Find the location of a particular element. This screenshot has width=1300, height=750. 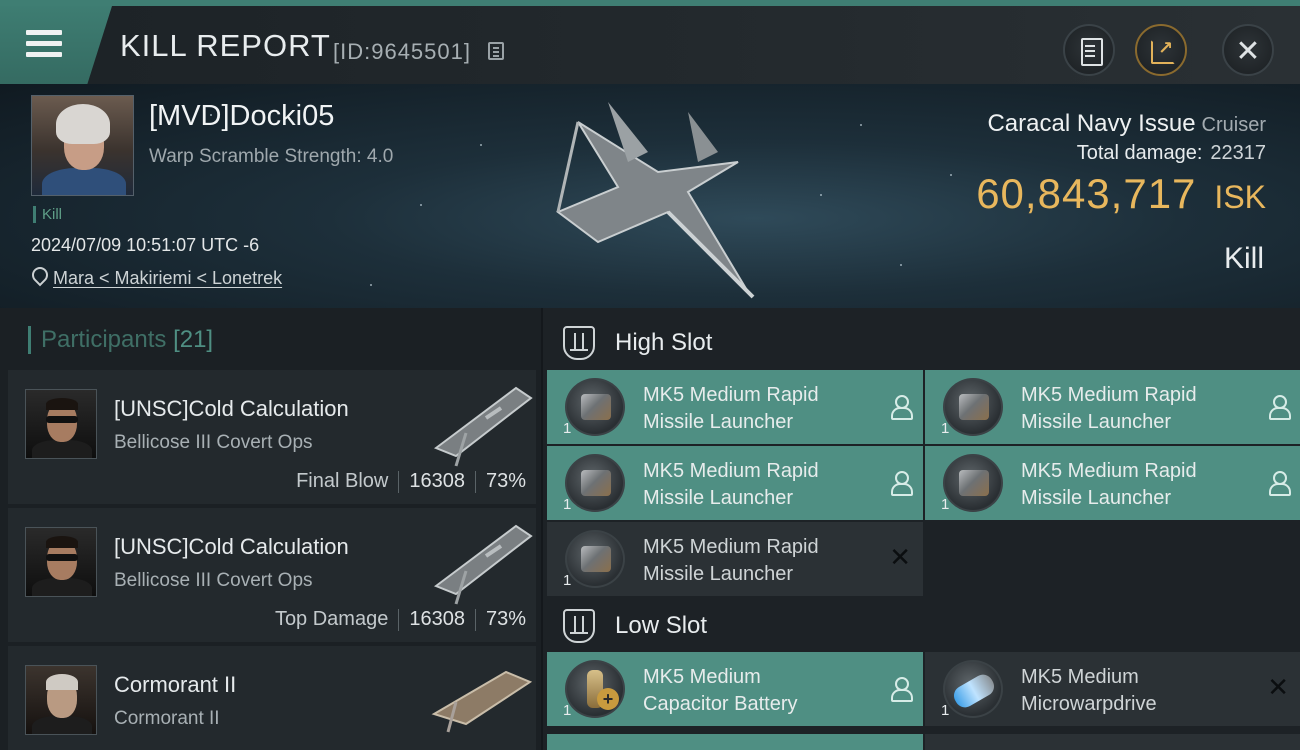

kill-datetime: 2024/07/09 10:51:07 UTC -6 is located at coordinates (145, 245).